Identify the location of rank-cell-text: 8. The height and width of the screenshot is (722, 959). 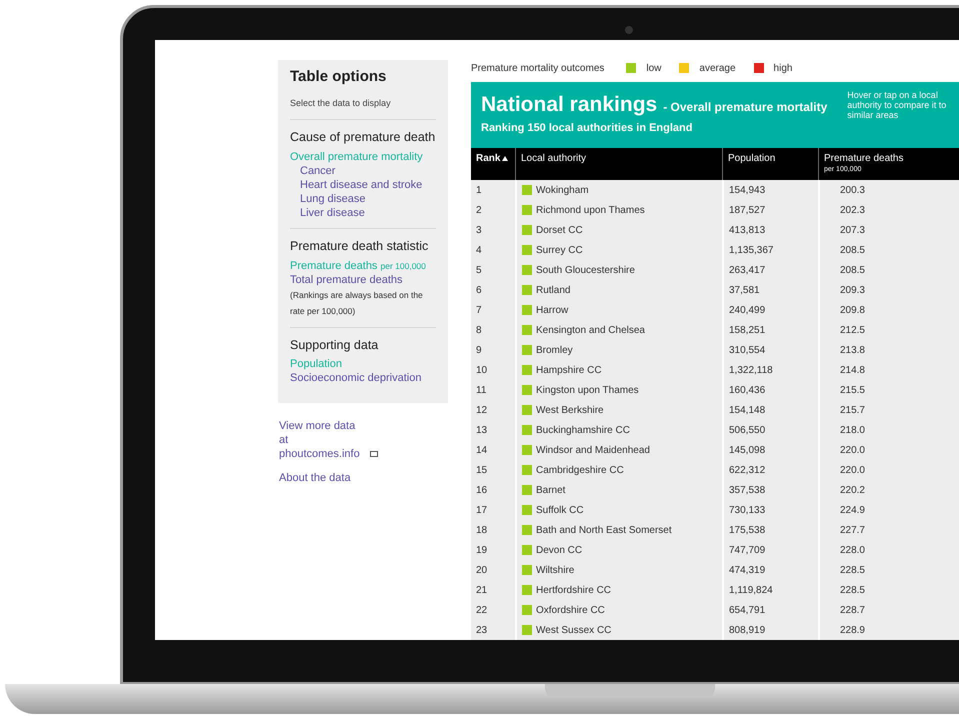
(479, 331).